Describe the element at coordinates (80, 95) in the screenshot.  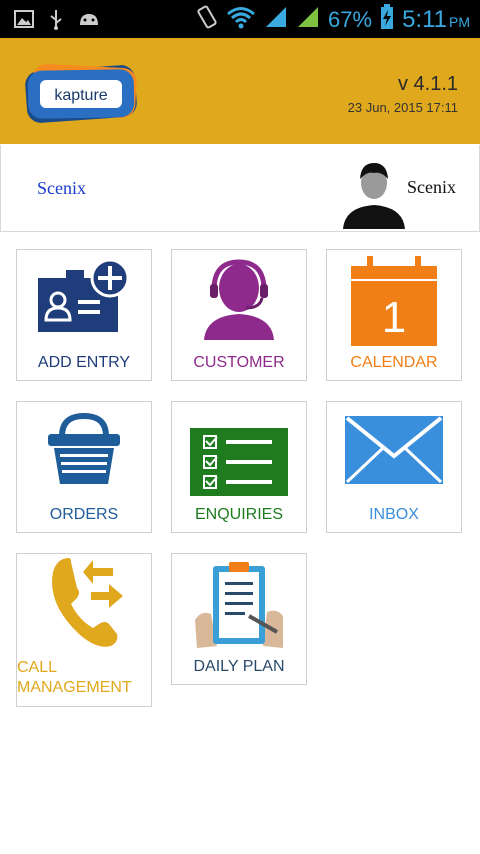
I see `logo-text: kapture` at that location.